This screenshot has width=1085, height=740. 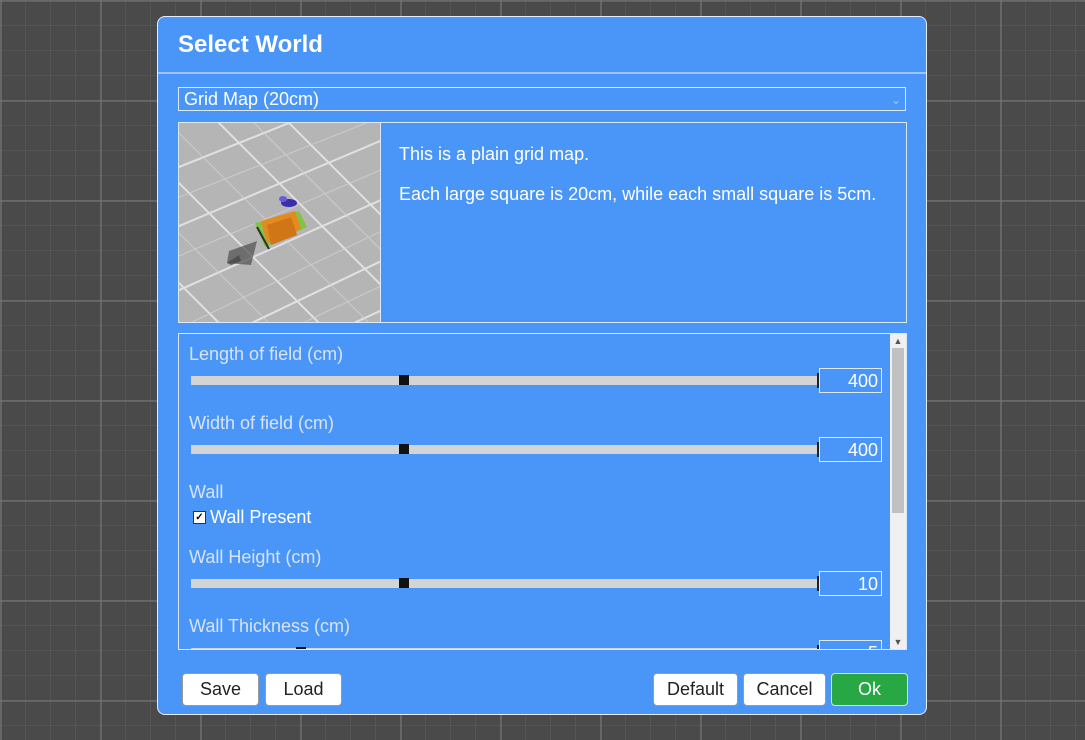 What do you see at coordinates (280, 222) in the screenshot?
I see `world-preview-image` at bounding box center [280, 222].